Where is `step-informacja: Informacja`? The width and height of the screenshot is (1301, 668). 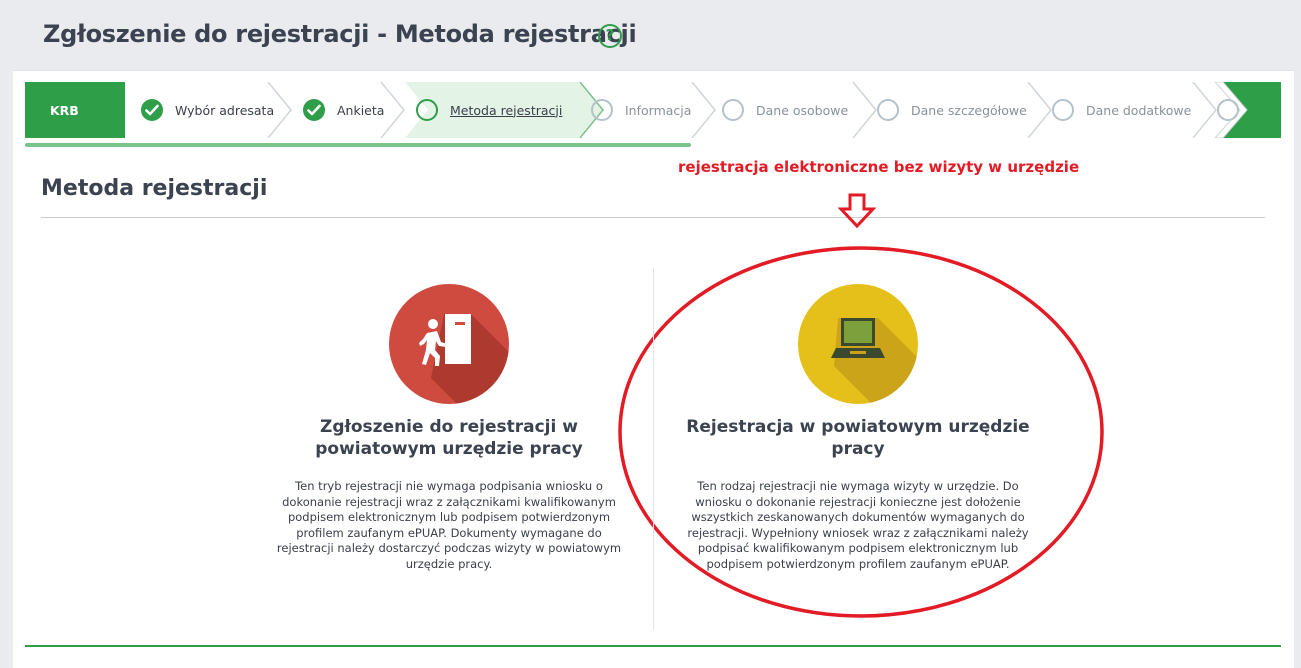 step-informacja: Informacja is located at coordinates (641, 110).